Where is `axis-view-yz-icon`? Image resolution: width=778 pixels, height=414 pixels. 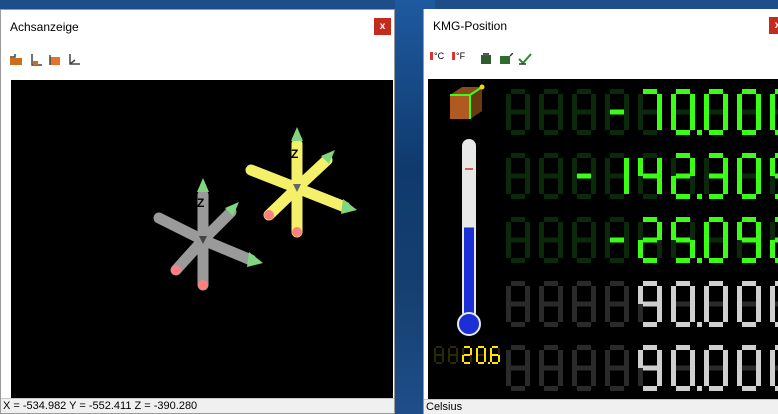
axis-view-yz-icon is located at coordinates (36, 60).